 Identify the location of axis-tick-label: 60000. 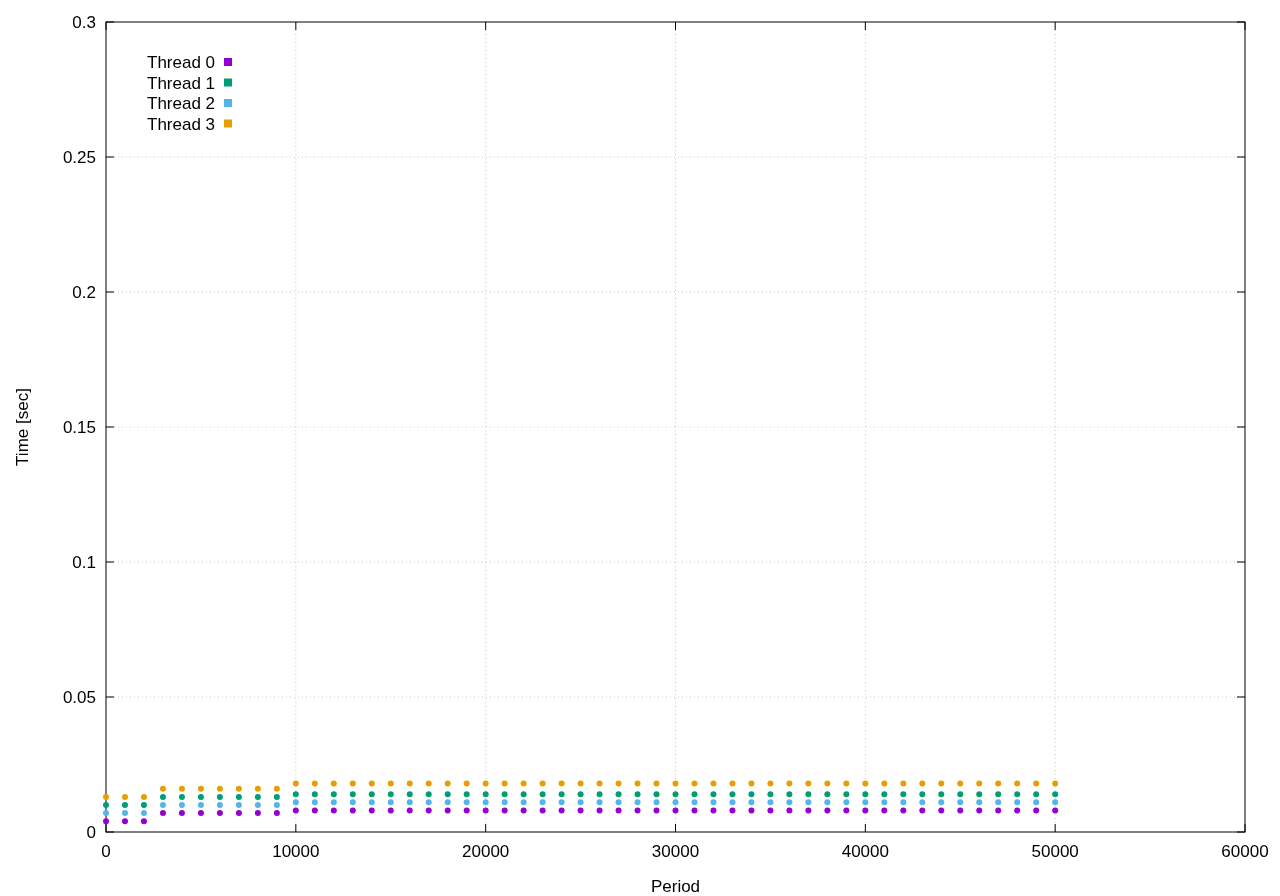
(1245, 851).